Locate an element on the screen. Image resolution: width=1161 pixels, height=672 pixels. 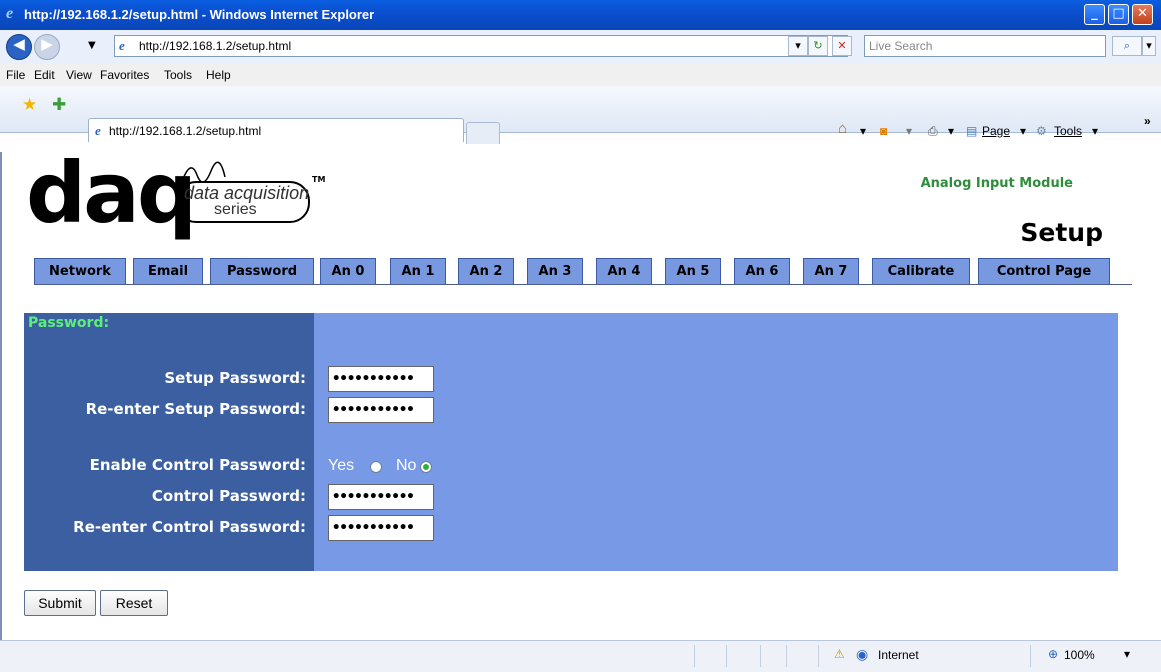
tools-menu: Tools is located at coordinates (1068, 131).